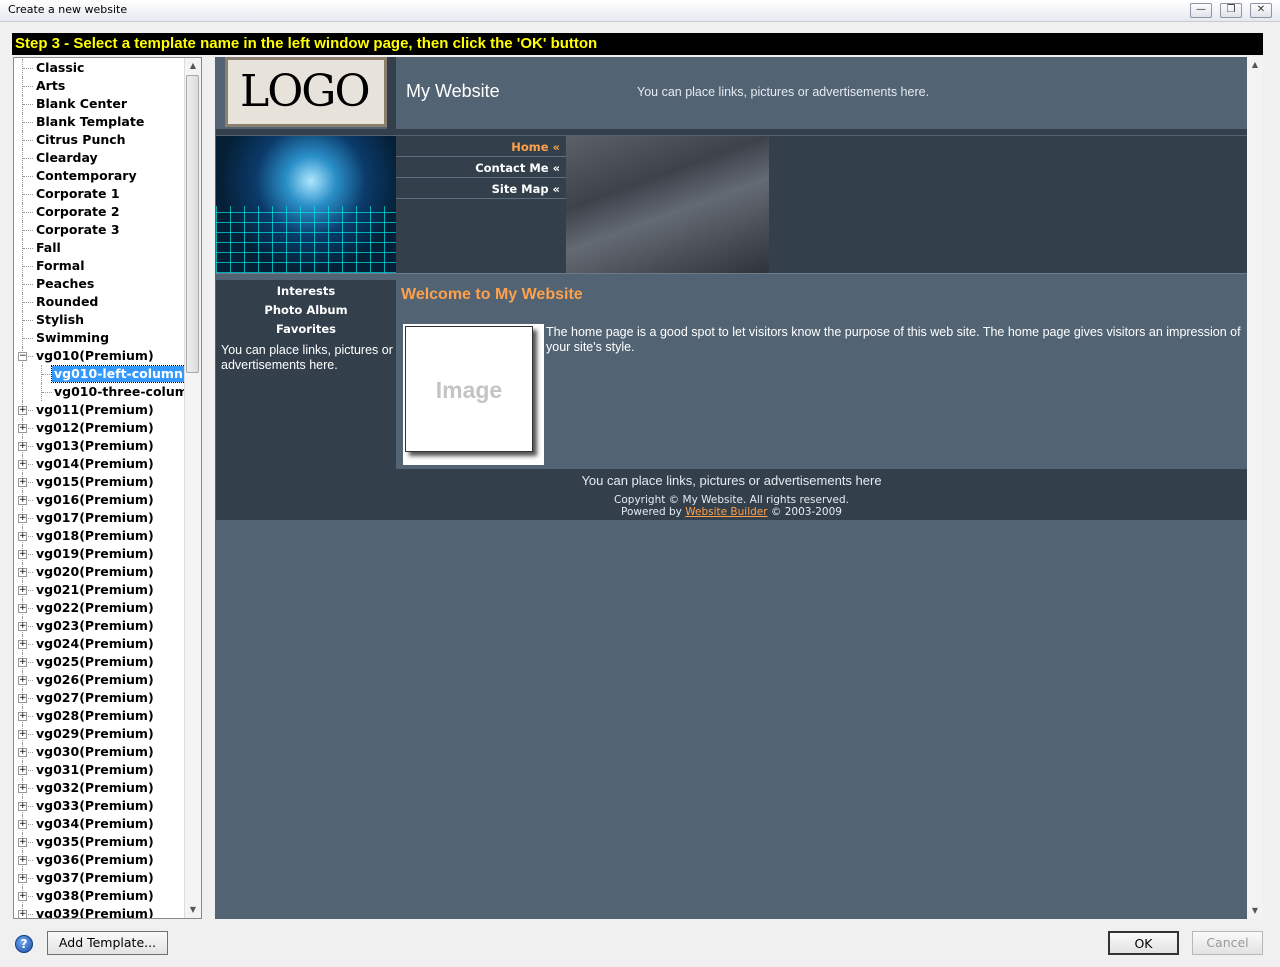 Image resolution: width=1280 pixels, height=967 pixels. I want to click on left-link-photo-album: Photo Album, so click(306, 310).